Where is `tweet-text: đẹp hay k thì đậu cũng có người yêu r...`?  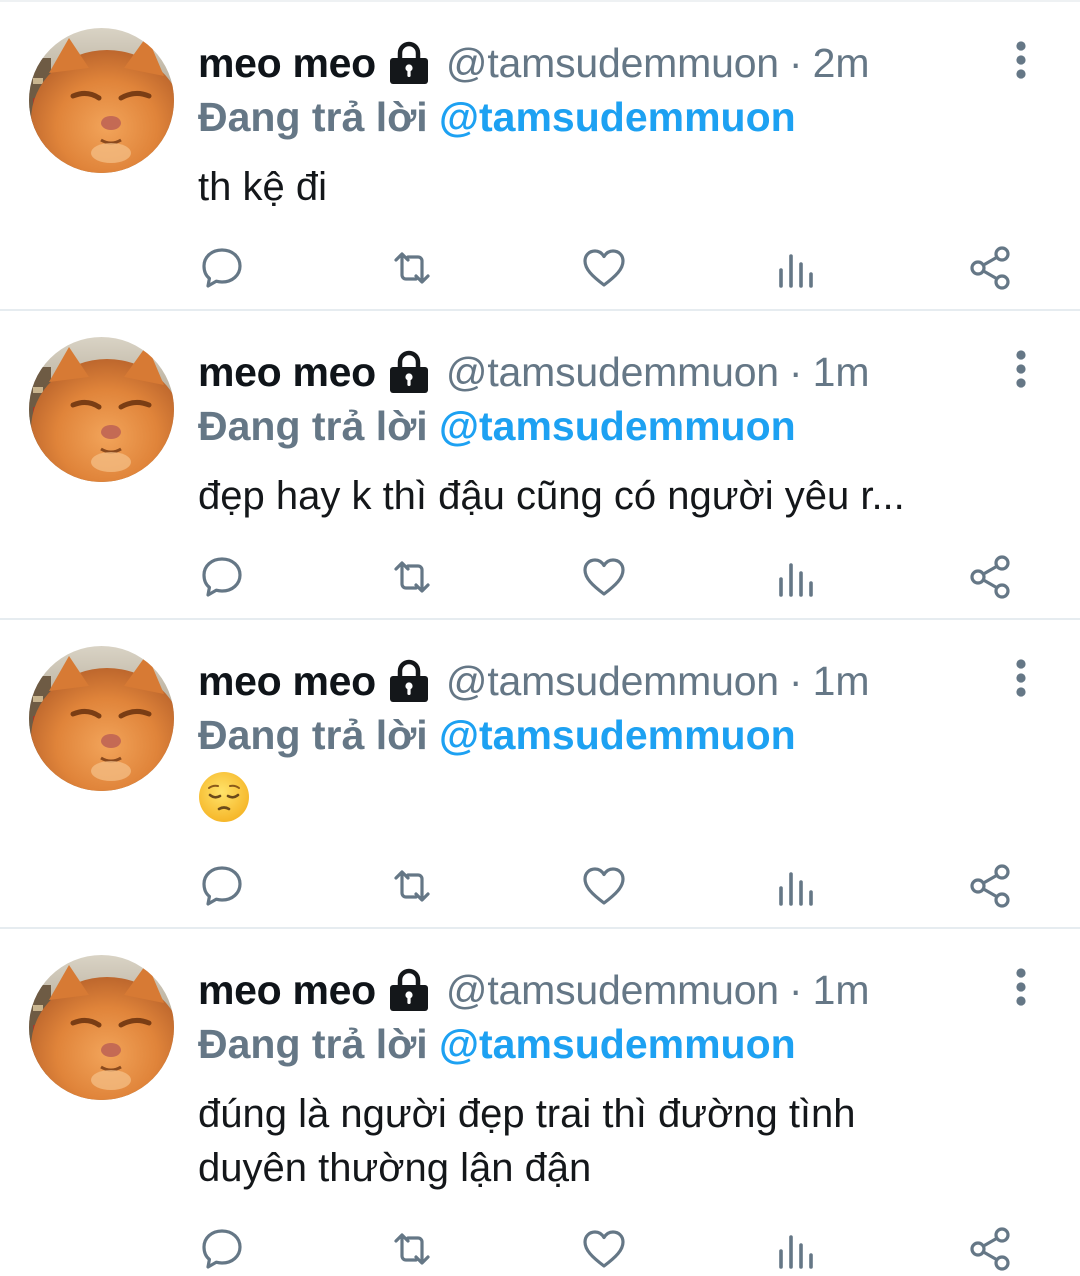
tweet-text: đẹp hay k thì đậu cũng có người yêu r... is located at coordinates (551, 496).